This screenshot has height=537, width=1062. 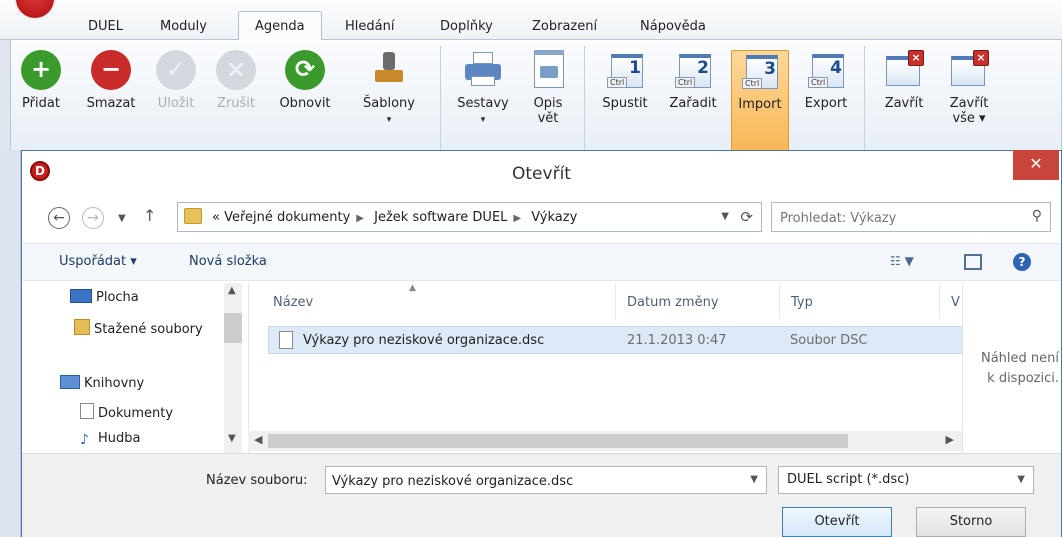 What do you see at coordinates (673, 26) in the screenshot?
I see `menu-napoveda: Nápověda` at bounding box center [673, 26].